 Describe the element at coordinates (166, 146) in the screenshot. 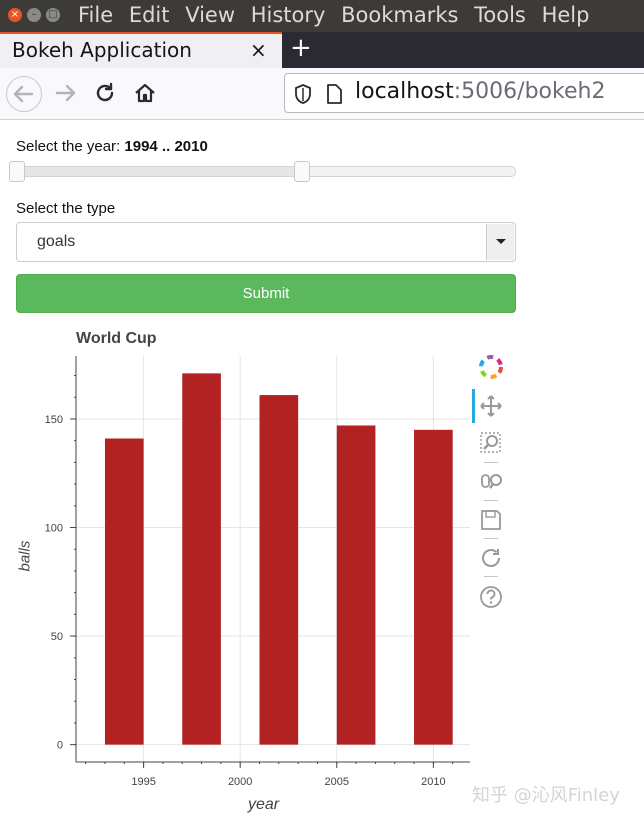

I see `year-slider-value: 1994 .. 2010` at that location.